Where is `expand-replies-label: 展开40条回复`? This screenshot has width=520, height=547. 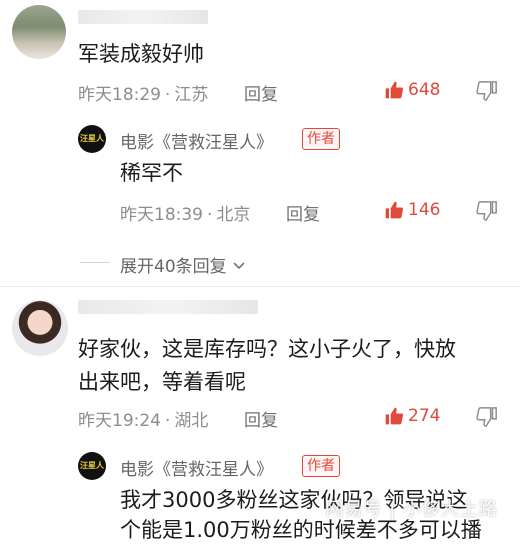 expand-replies-label: 展开40条回复 is located at coordinates (173, 267).